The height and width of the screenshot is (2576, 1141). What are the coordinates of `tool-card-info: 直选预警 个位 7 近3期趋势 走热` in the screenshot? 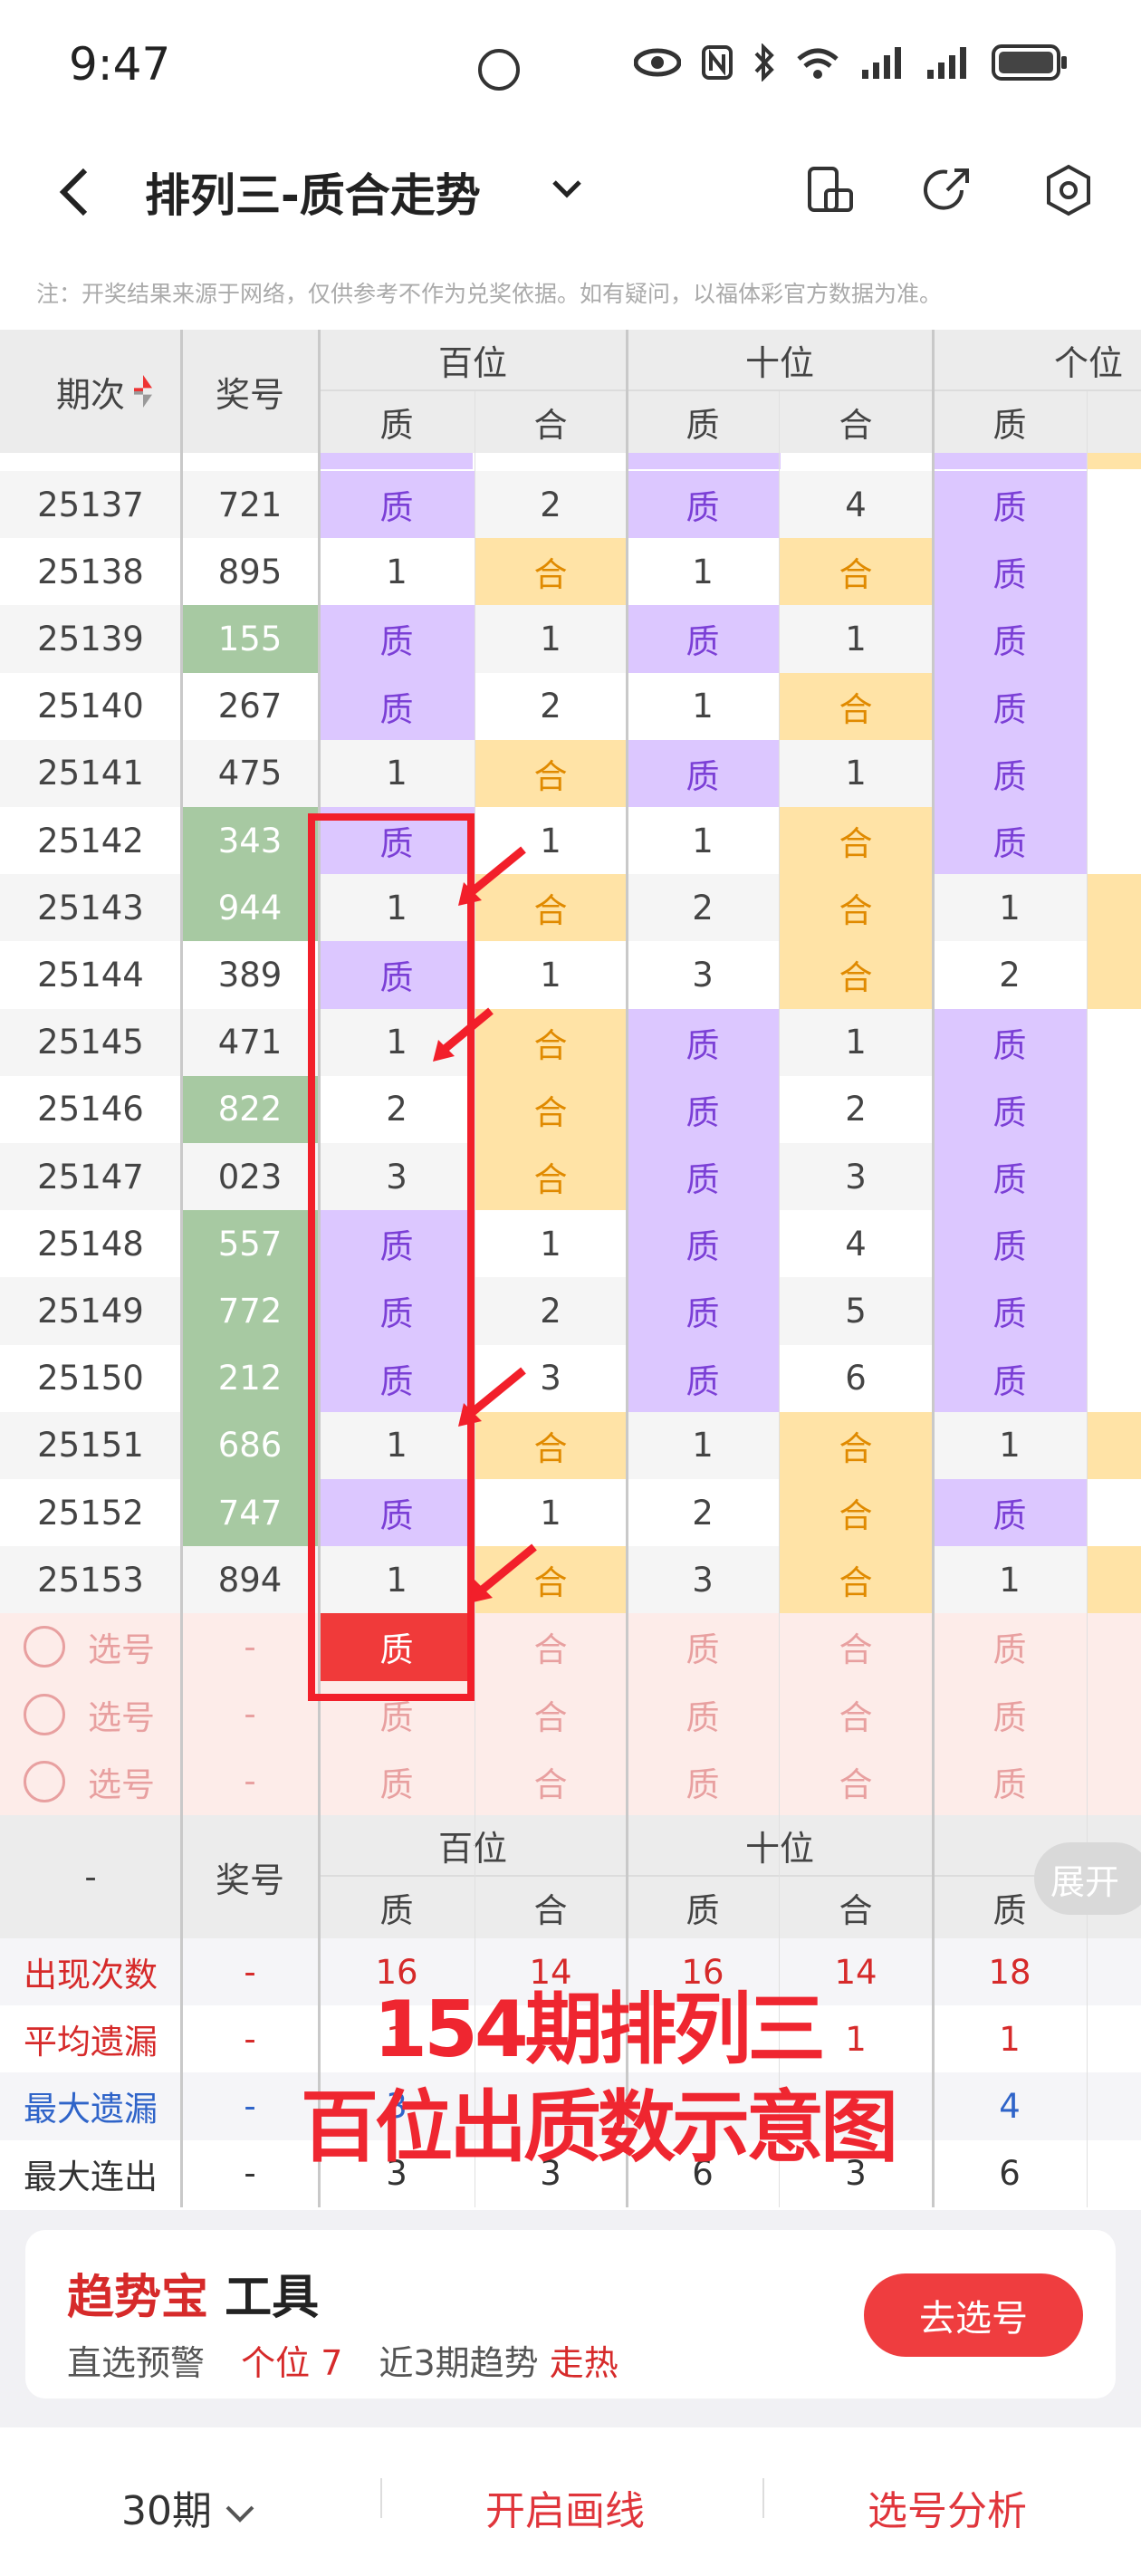 It's located at (342, 2360).